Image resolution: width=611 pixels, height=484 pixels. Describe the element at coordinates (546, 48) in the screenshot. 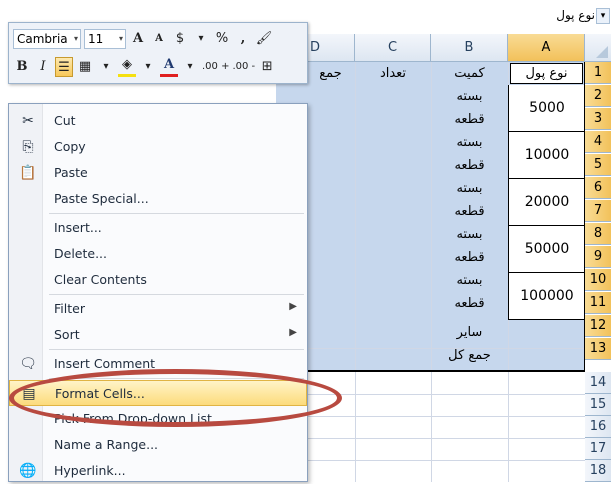

I see `column-header-a: A` at that location.